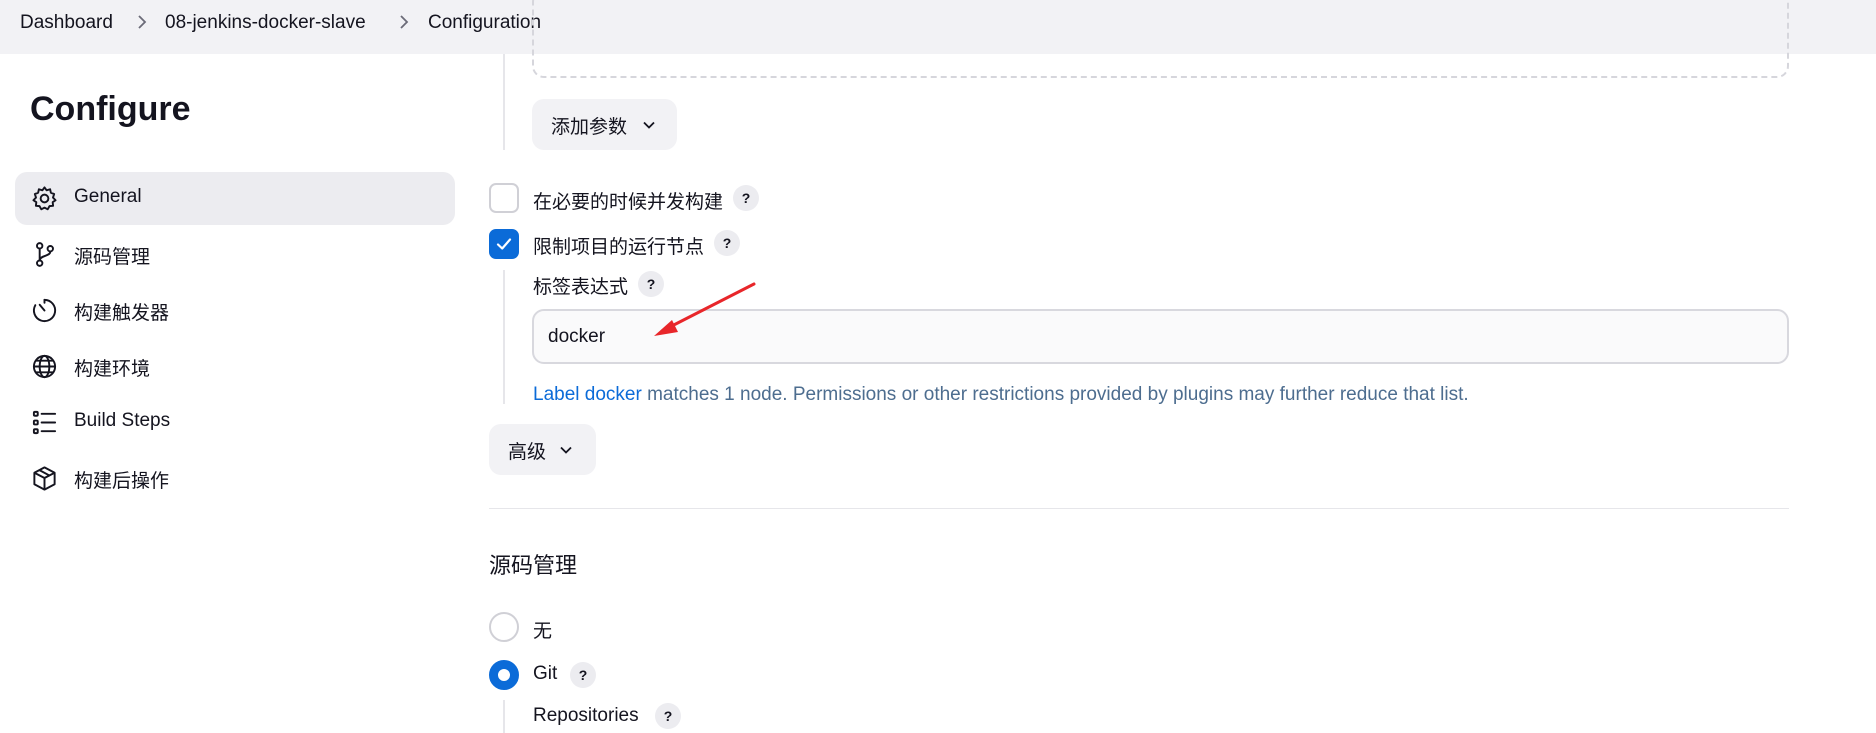 This screenshot has height=733, width=1876. What do you see at coordinates (619, 247) in the screenshot?
I see `restrict-node-label: 限制项目的运行节点` at bounding box center [619, 247].